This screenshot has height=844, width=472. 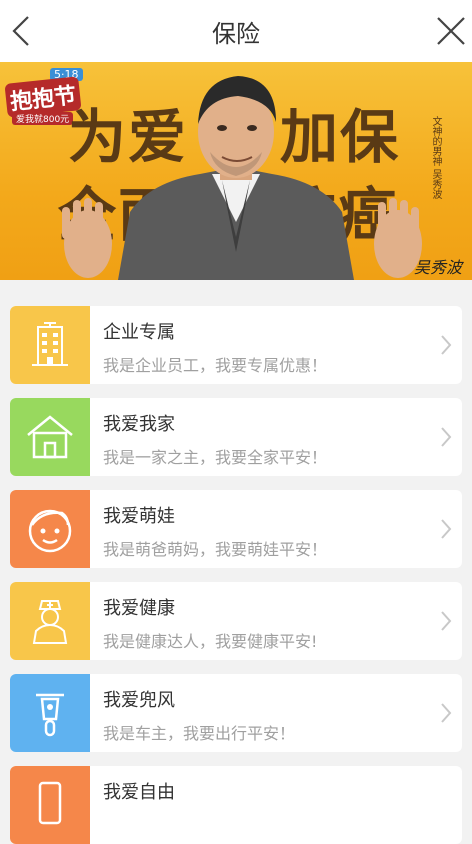 I want to click on building-icon, so click(x=50, y=344).